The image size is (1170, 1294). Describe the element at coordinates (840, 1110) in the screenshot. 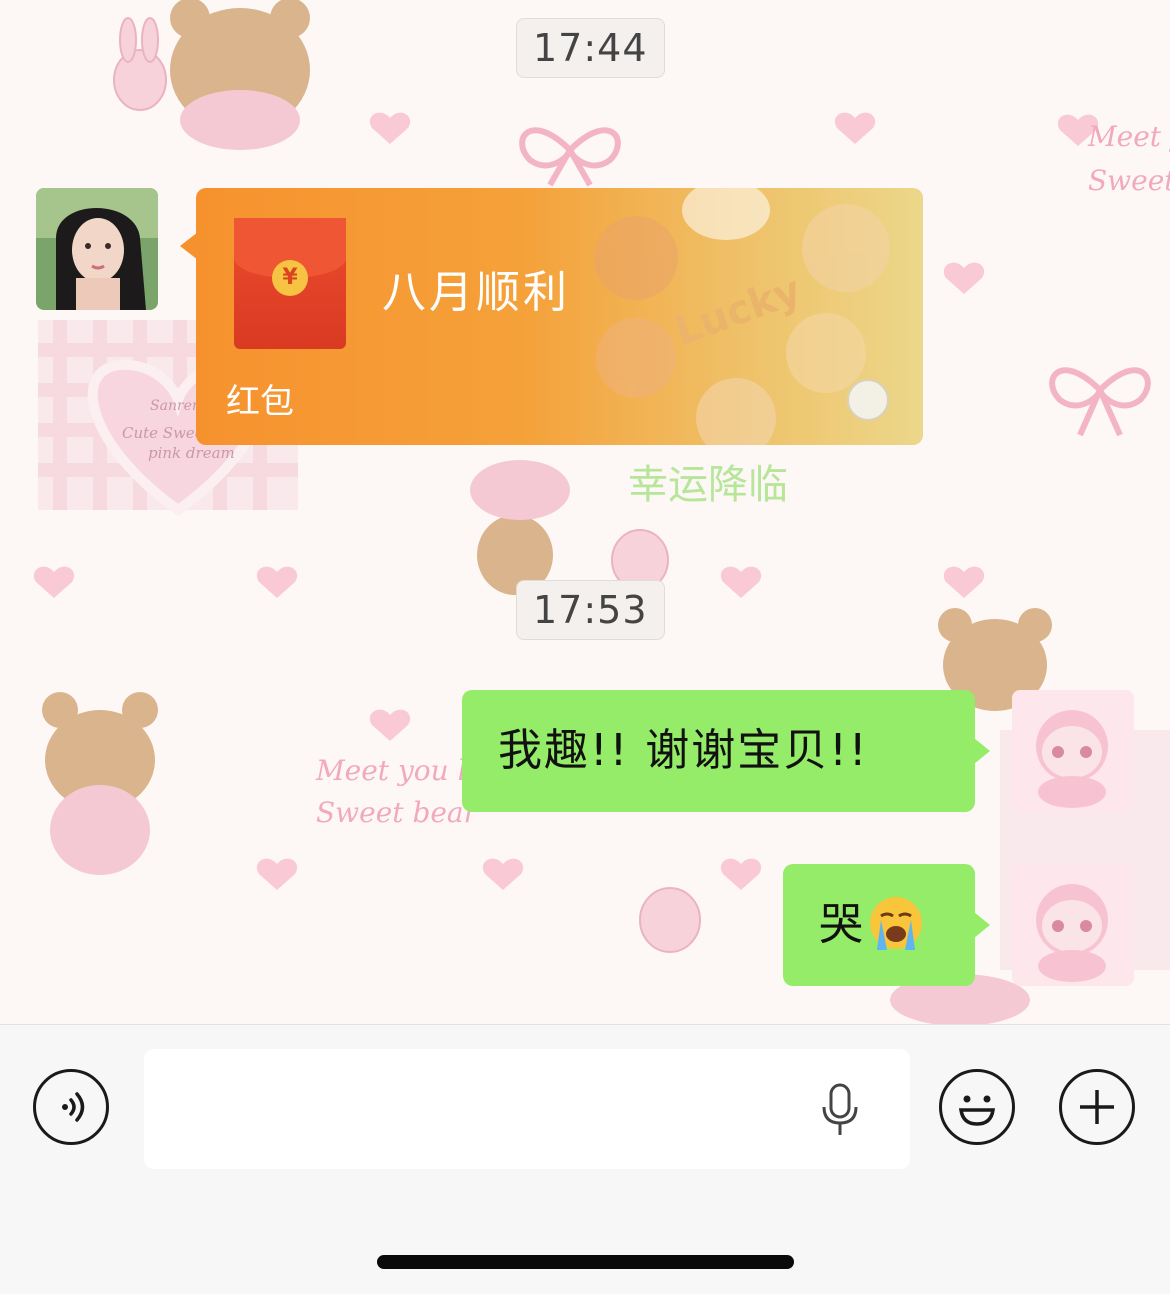

I see `microphone-icon` at that location.